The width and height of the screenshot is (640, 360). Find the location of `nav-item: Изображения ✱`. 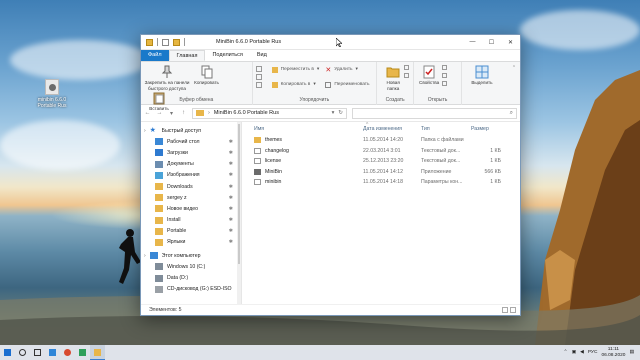

nav-item: Изображения ✱ is located at coordinates (191, 175).